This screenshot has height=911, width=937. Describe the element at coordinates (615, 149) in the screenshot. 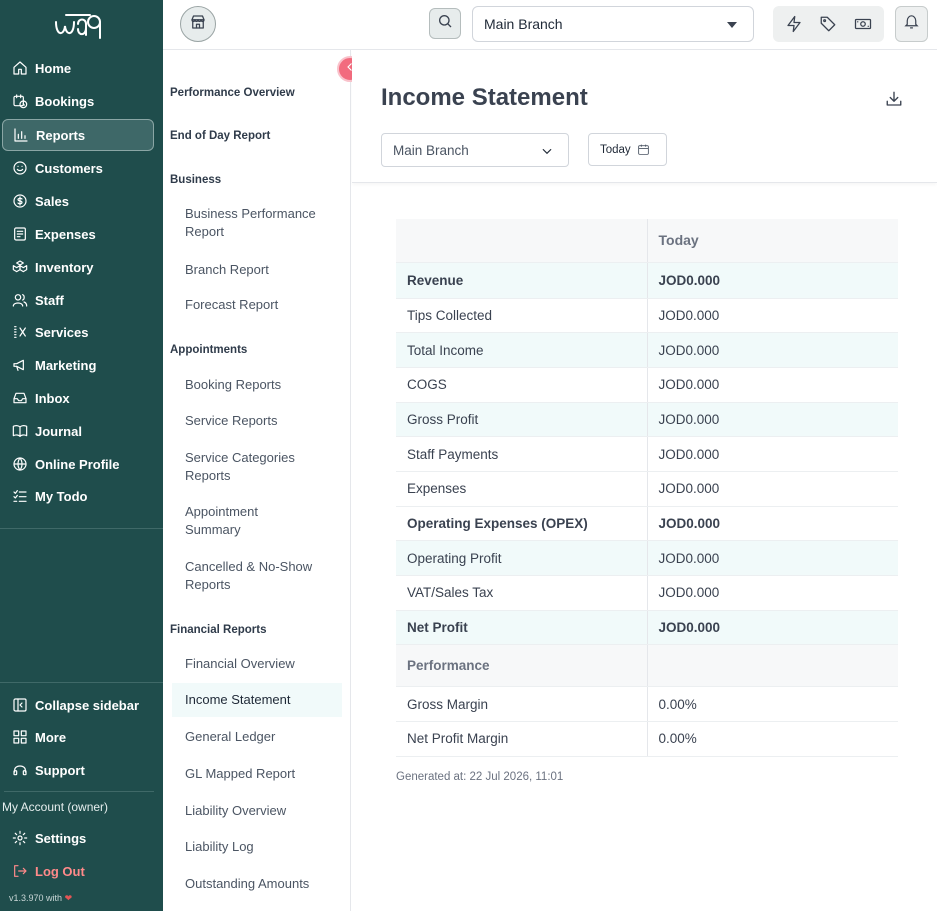

I see `date-filter-value: Today` at that location.